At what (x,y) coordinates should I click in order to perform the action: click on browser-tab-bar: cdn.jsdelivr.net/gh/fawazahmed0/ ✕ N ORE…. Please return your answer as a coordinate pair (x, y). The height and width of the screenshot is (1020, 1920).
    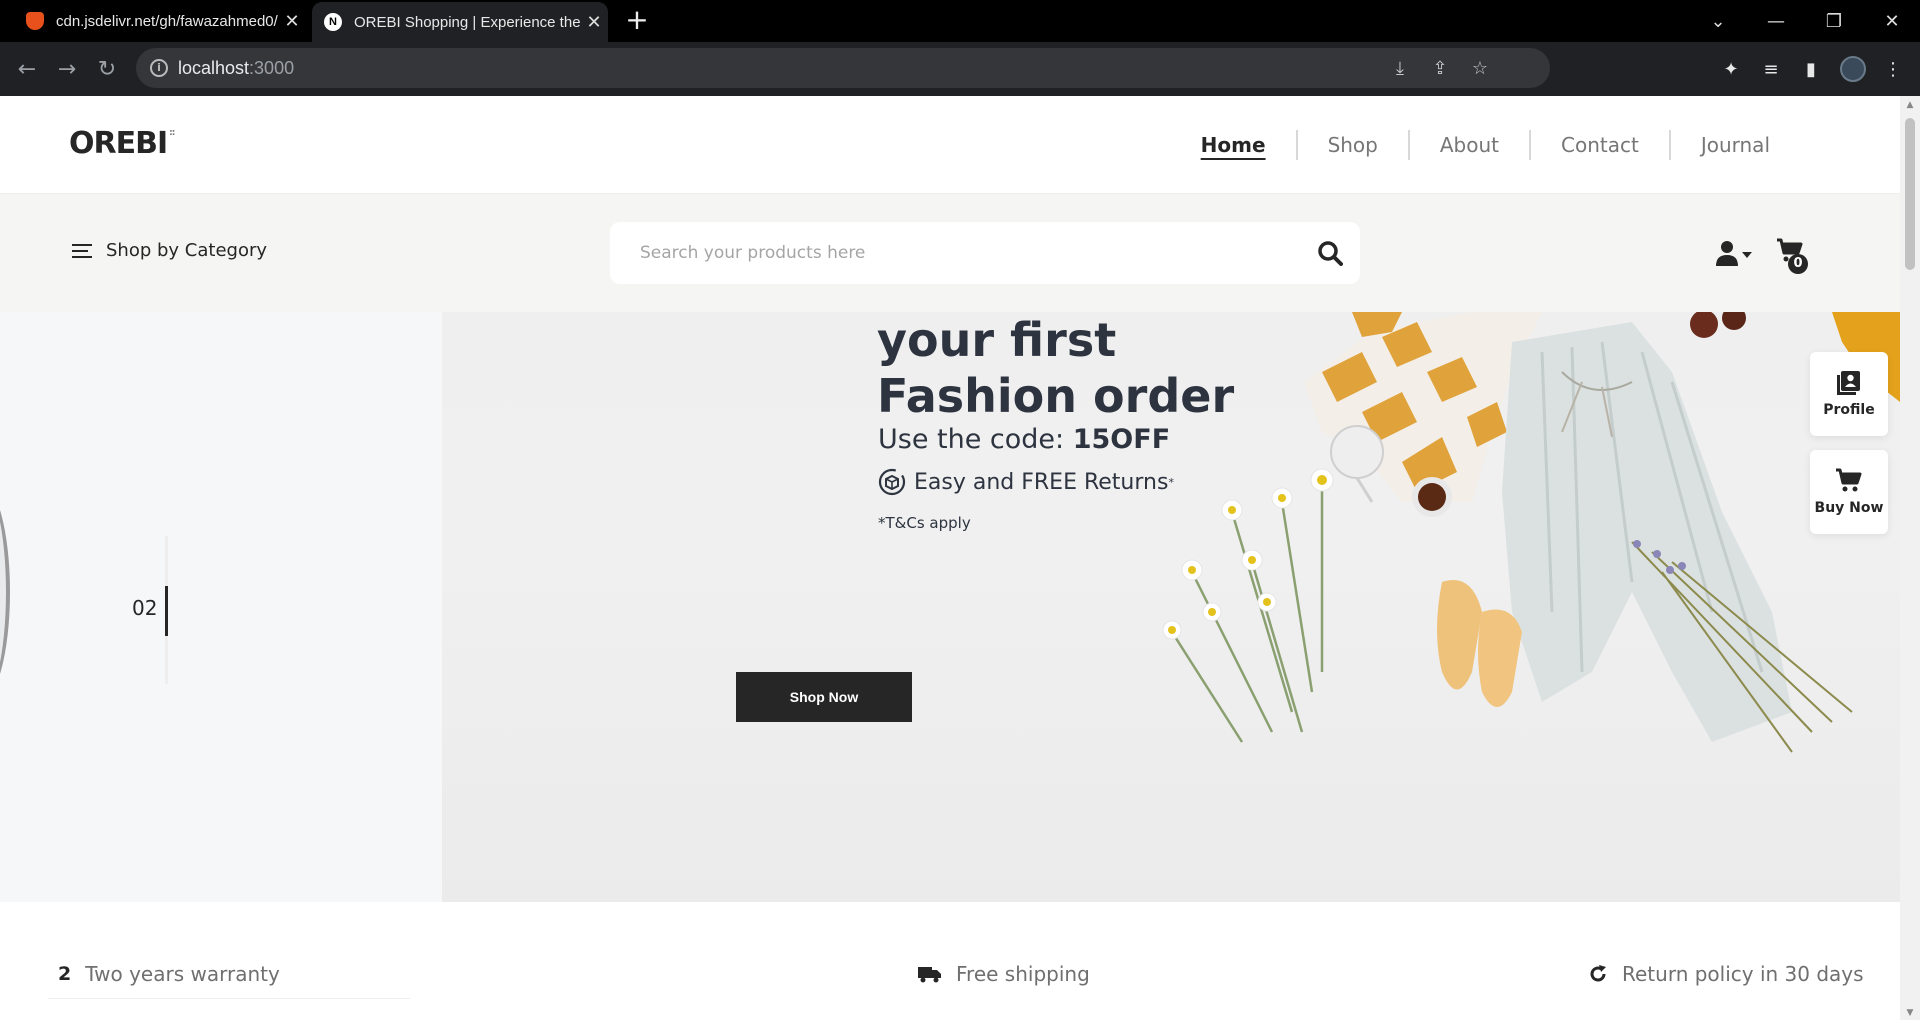
    Looking at the image, I should click on (960, 21).